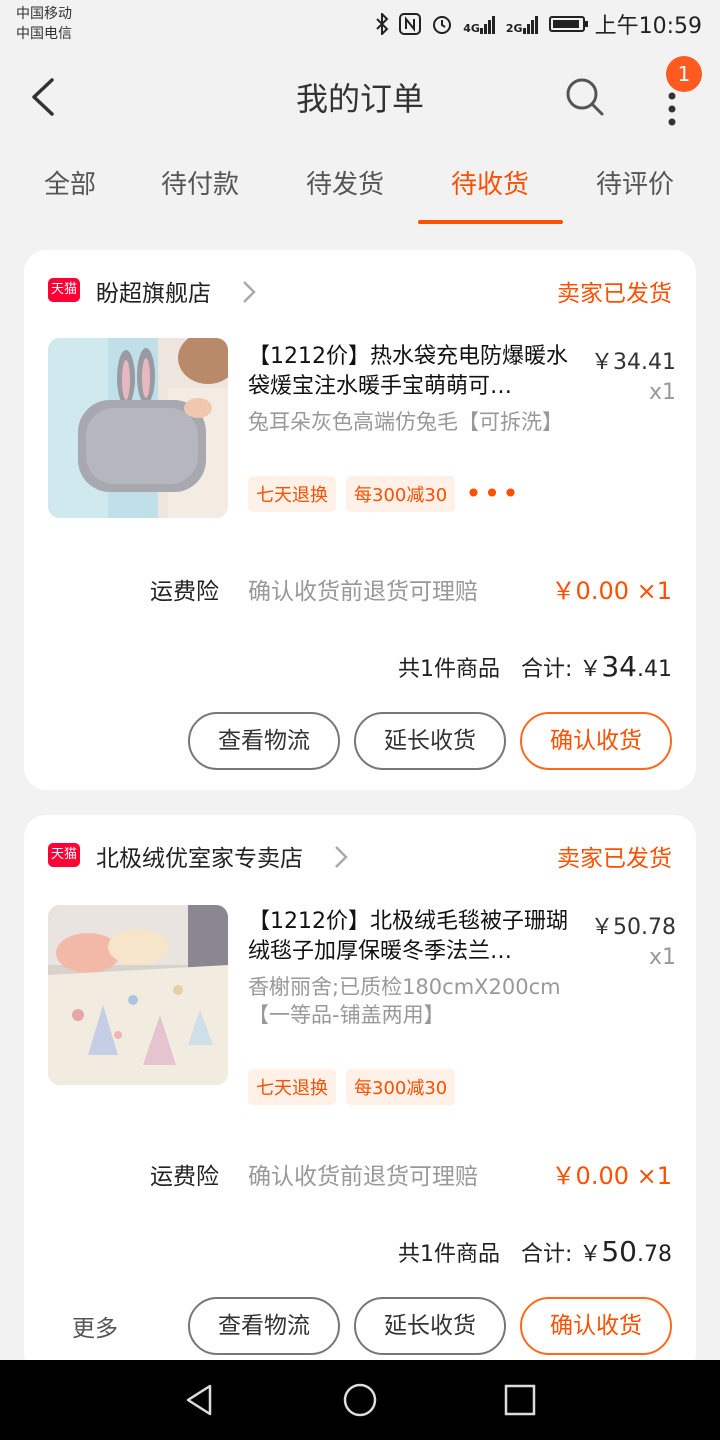 Image resolution: width=720 pixels, height=1440 pixels. Describe the element at coordinates (200, 182) in the screenshot. I see `tab-pending-payment: 待付款` at that location.